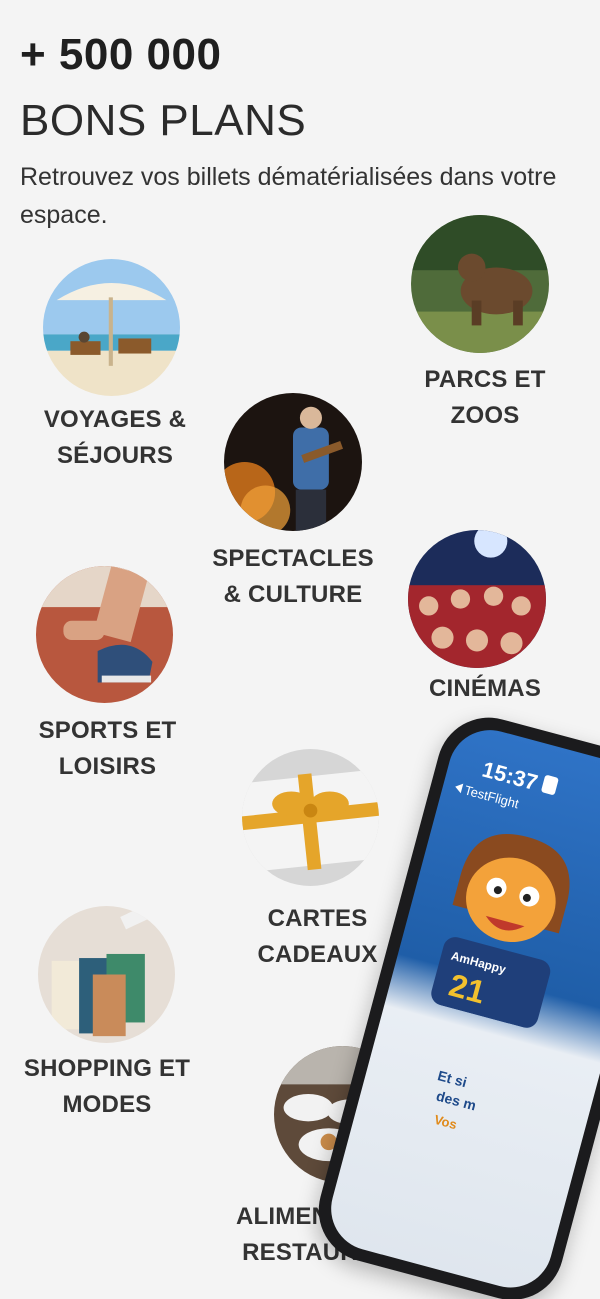  What do you see at coordinates (452, 1079) in the screenshot?
I see `promo-text-line1: Et si` at bounding box center [452, 1079].